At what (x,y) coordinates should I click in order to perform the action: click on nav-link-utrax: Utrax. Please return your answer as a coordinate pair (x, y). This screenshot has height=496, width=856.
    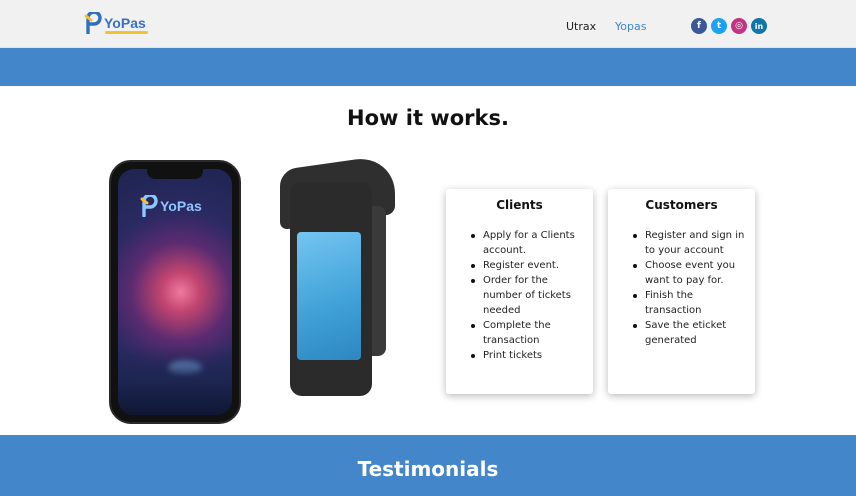
    Looking at the image, I should click on (581, 26).